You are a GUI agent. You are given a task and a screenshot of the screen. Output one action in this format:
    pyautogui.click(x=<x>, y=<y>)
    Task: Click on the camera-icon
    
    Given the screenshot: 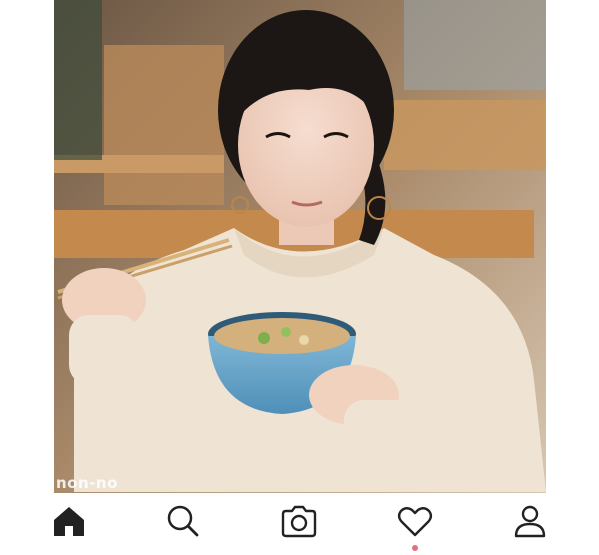 What is the action you would take?
    pyautogui.click(x=299, y=521)
    